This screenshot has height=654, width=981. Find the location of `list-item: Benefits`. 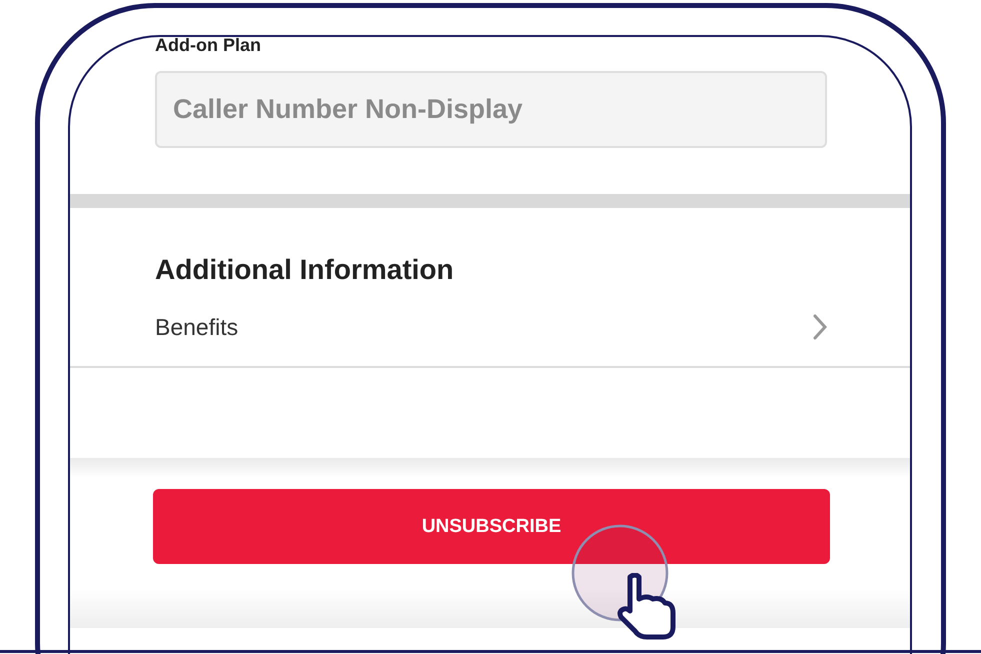

list-item: Benefits is located at coordinates (490, 328).